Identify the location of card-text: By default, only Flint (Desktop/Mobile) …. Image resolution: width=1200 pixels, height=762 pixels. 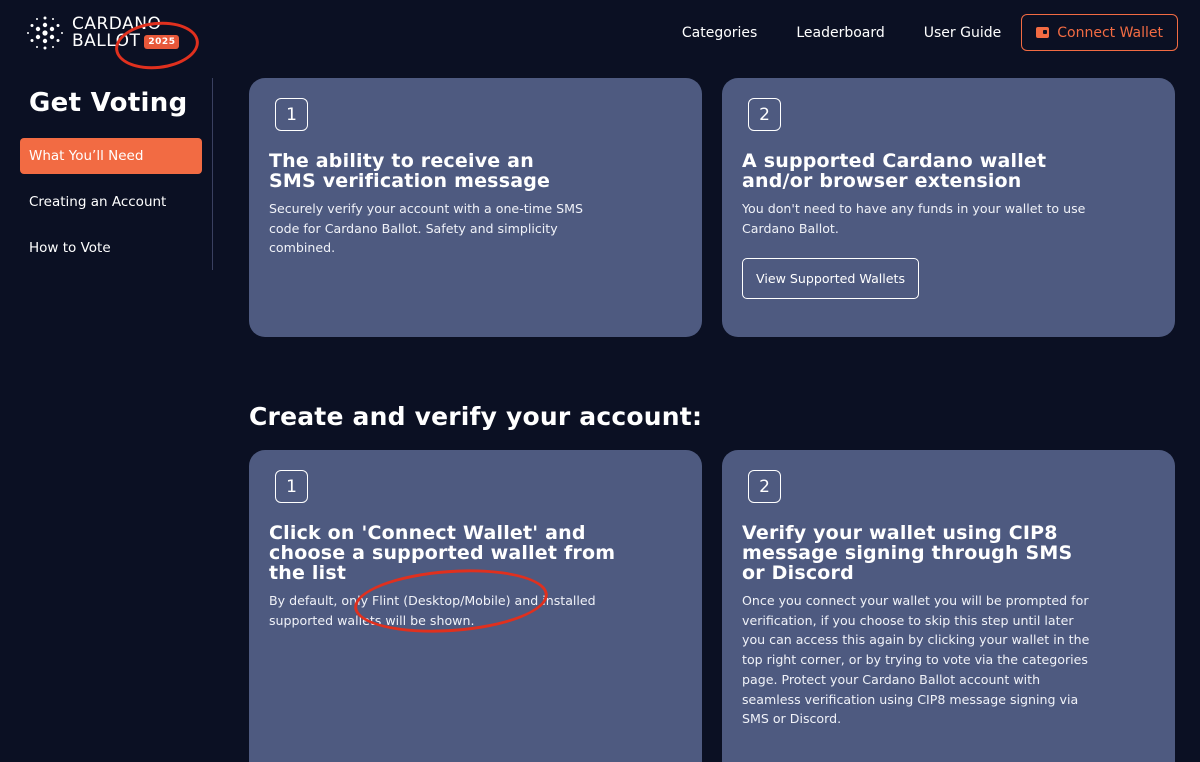
(432, 610).